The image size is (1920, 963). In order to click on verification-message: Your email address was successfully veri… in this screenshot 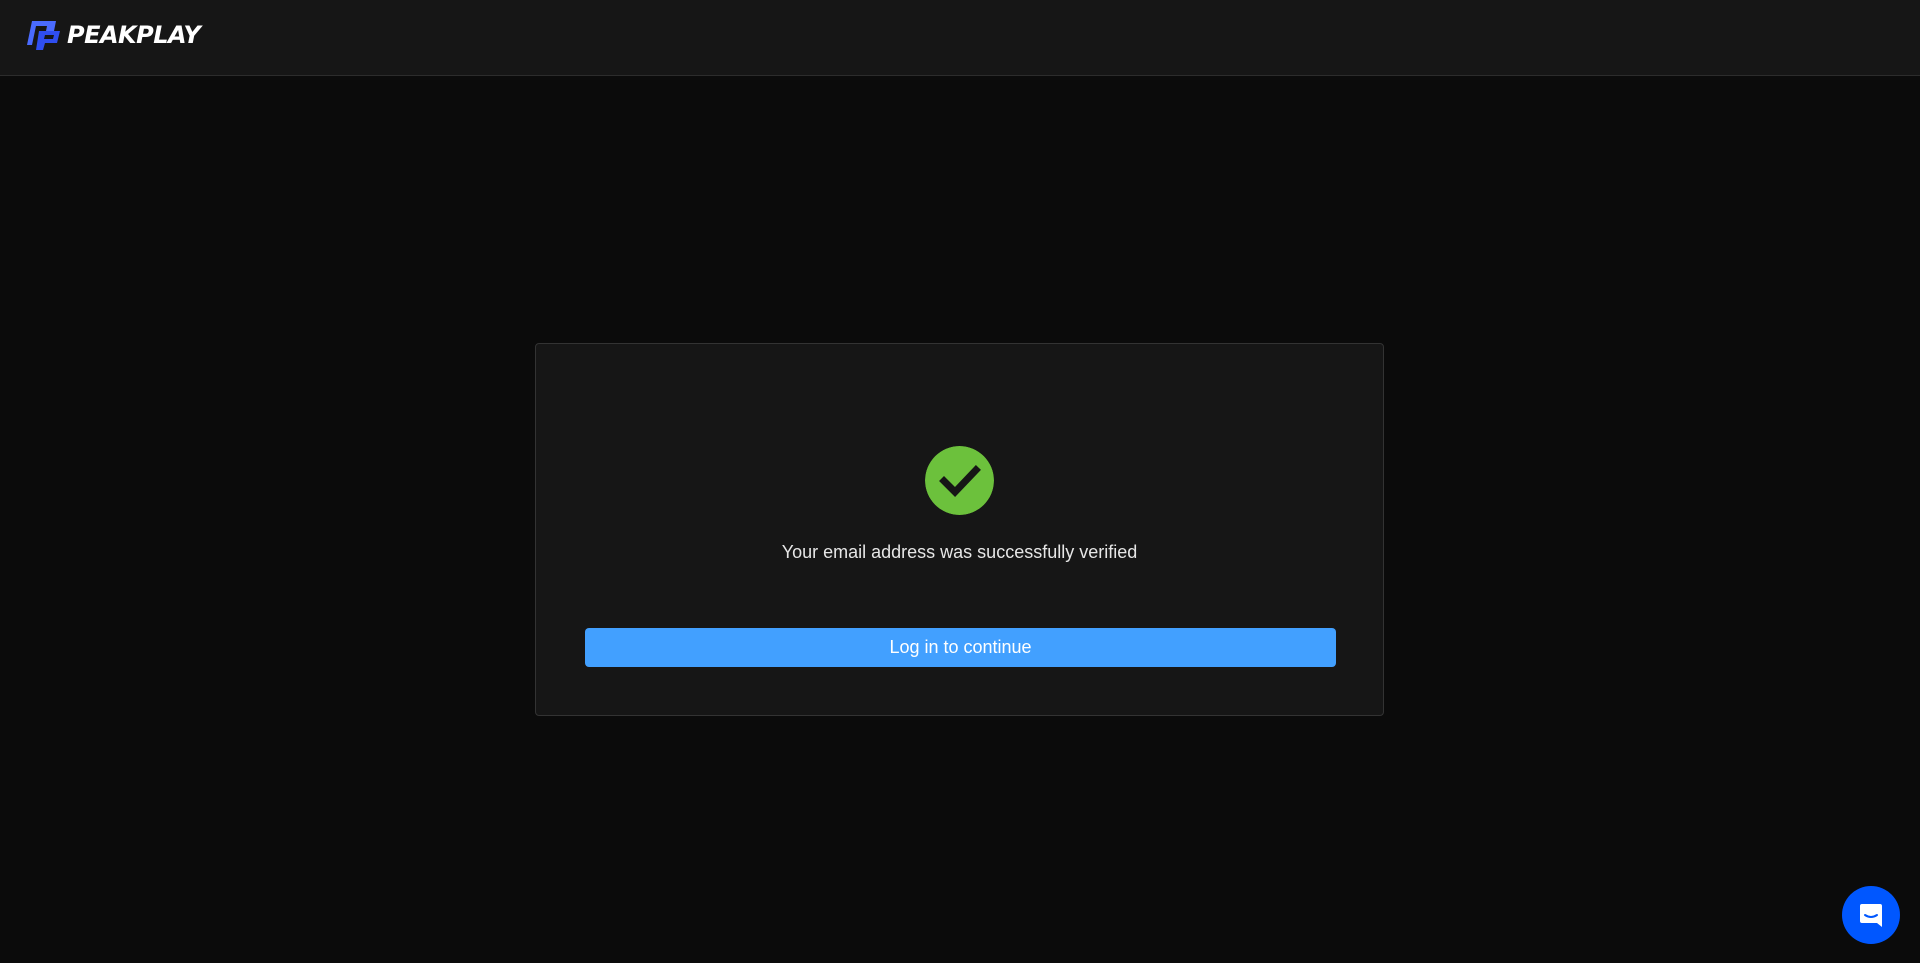, I will do `click(959, 552)`.